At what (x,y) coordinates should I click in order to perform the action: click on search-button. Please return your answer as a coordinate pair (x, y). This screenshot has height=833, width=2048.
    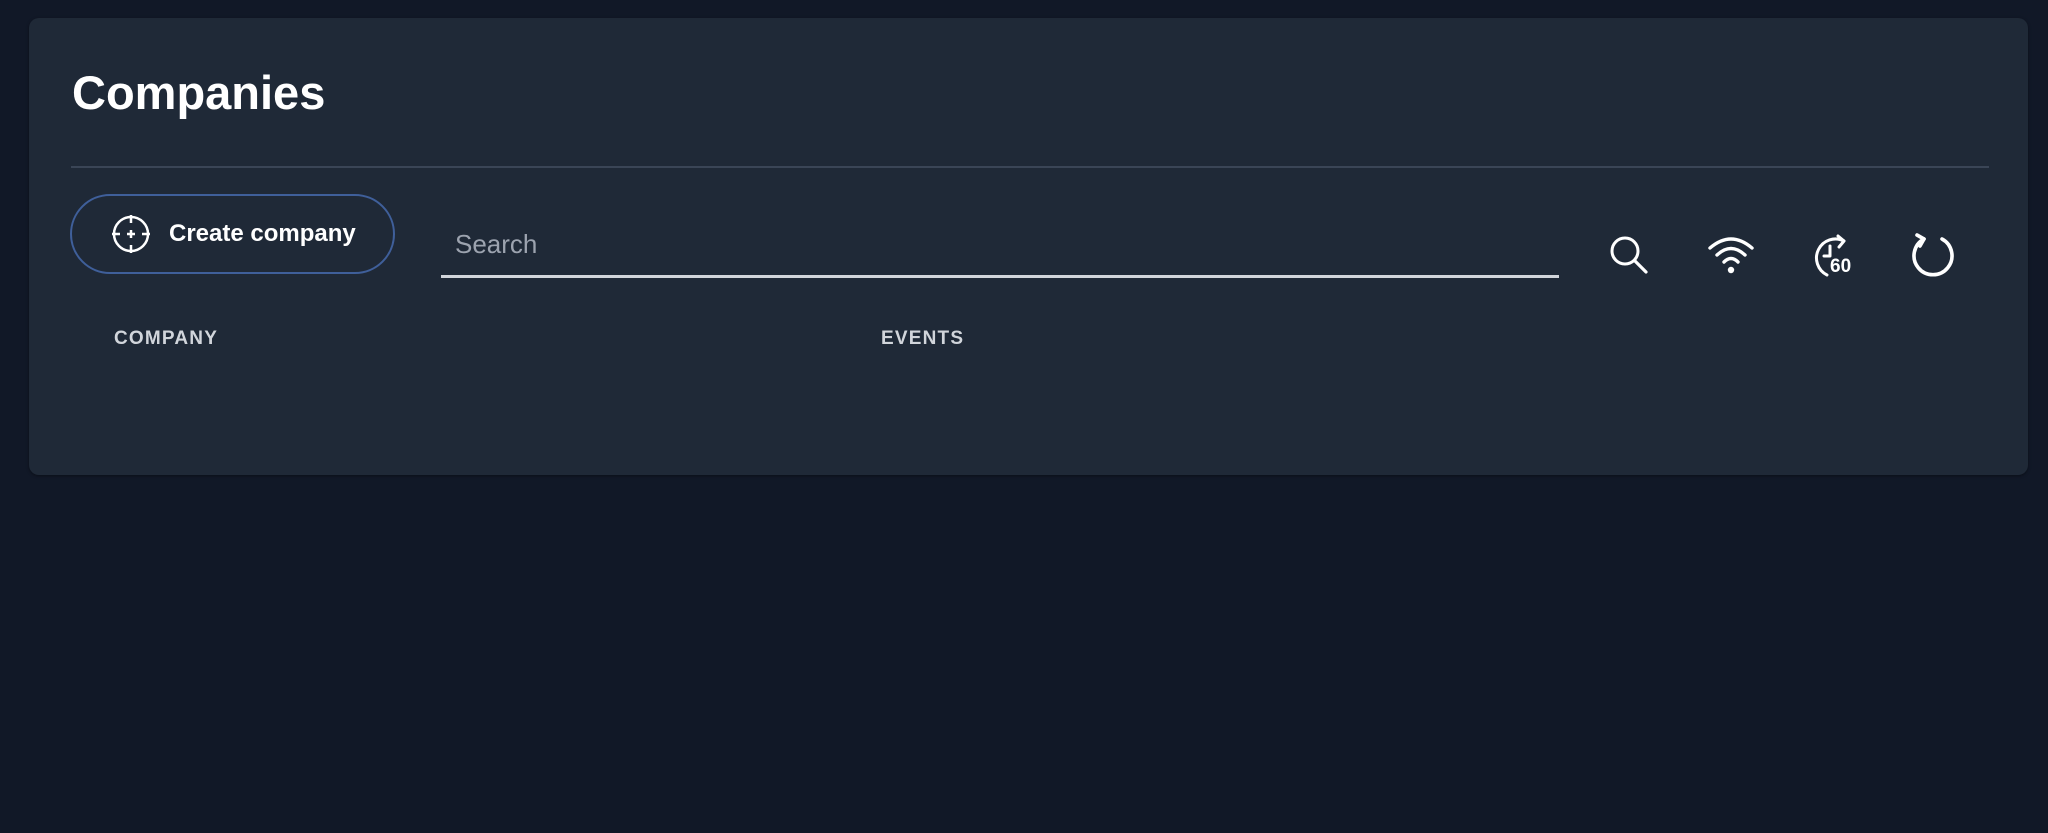
    Looking at the image, I should click on (1629, 257).